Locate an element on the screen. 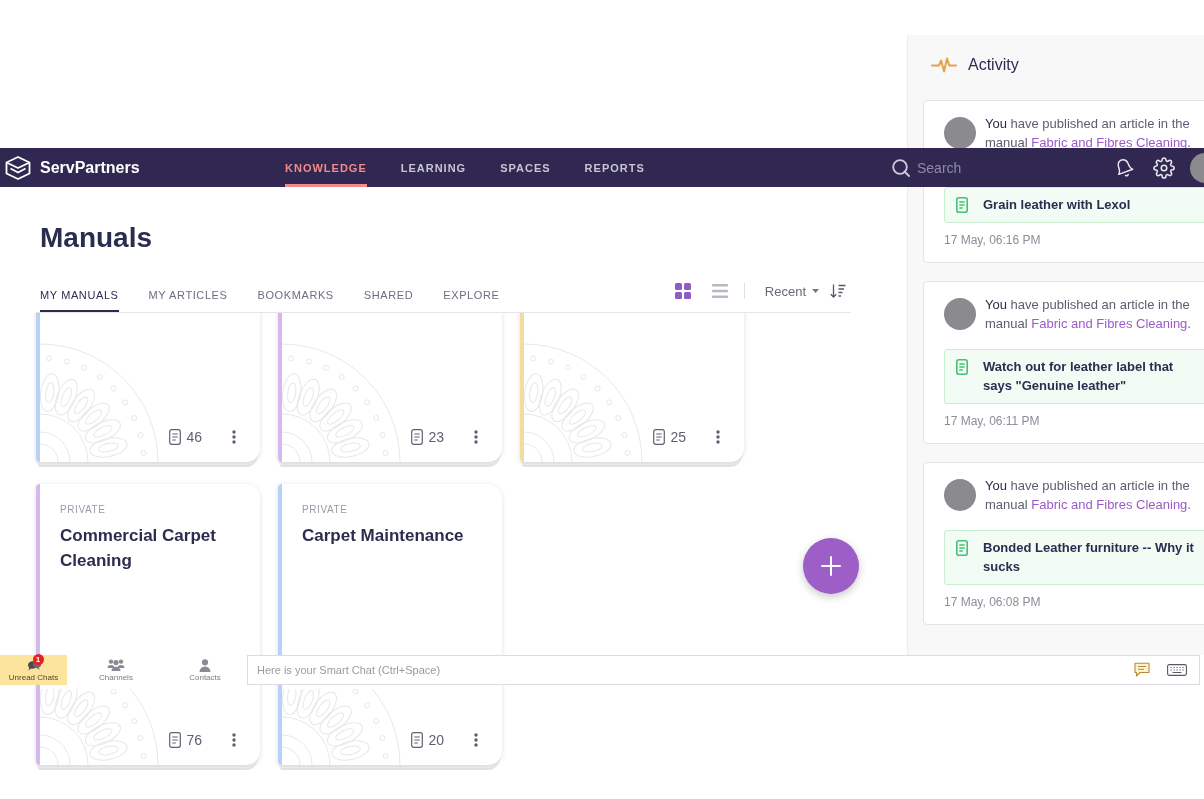 The image size is (1204, 799). article-count: 25 is located at coordinates (678, 437).